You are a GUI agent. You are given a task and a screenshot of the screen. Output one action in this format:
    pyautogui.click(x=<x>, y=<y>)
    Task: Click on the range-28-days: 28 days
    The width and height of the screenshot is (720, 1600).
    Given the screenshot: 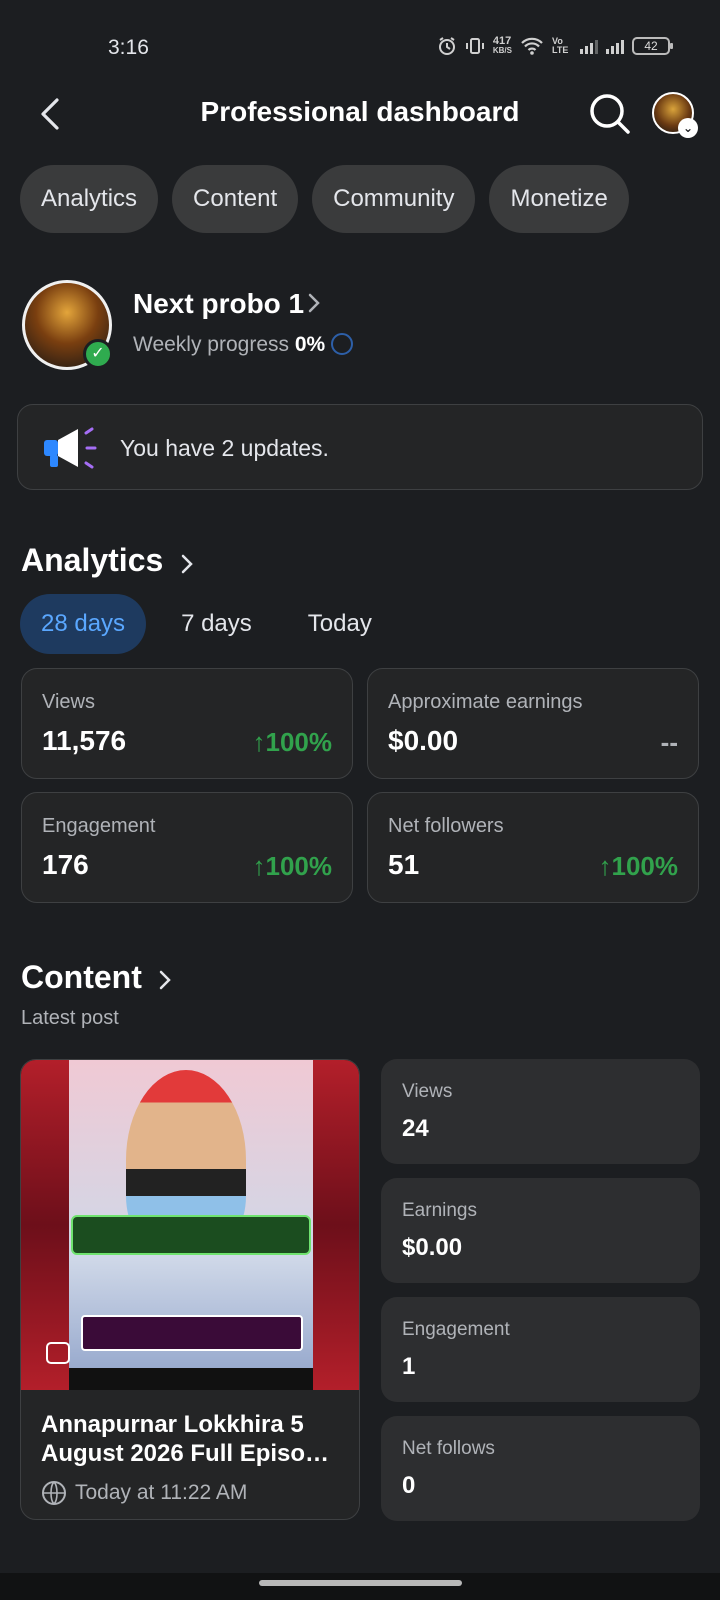 What is the action you would take?
    pyautogui.click(x=83, y=624)
    